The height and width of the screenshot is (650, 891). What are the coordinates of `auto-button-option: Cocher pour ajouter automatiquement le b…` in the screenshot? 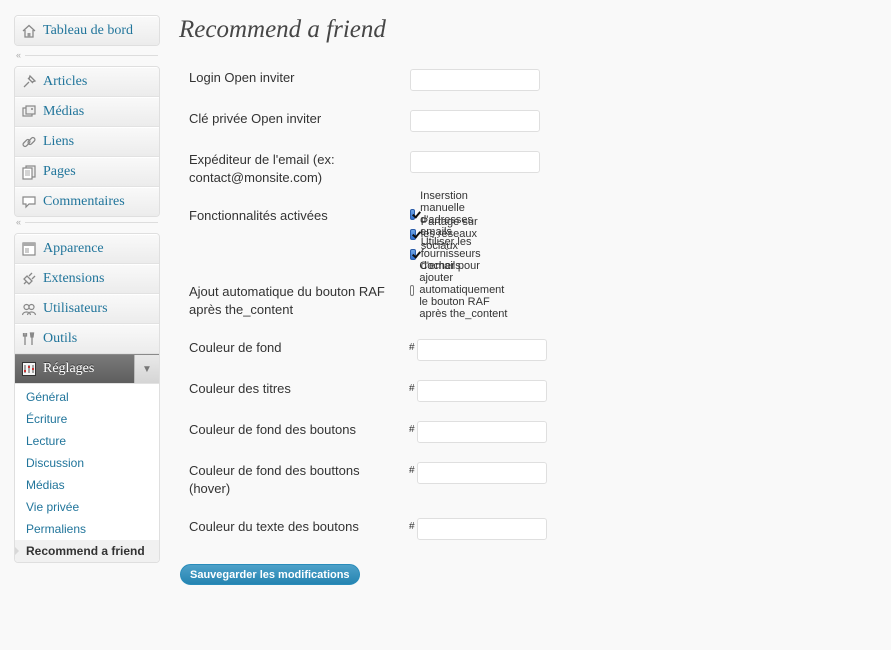 It's located at (460, 290).